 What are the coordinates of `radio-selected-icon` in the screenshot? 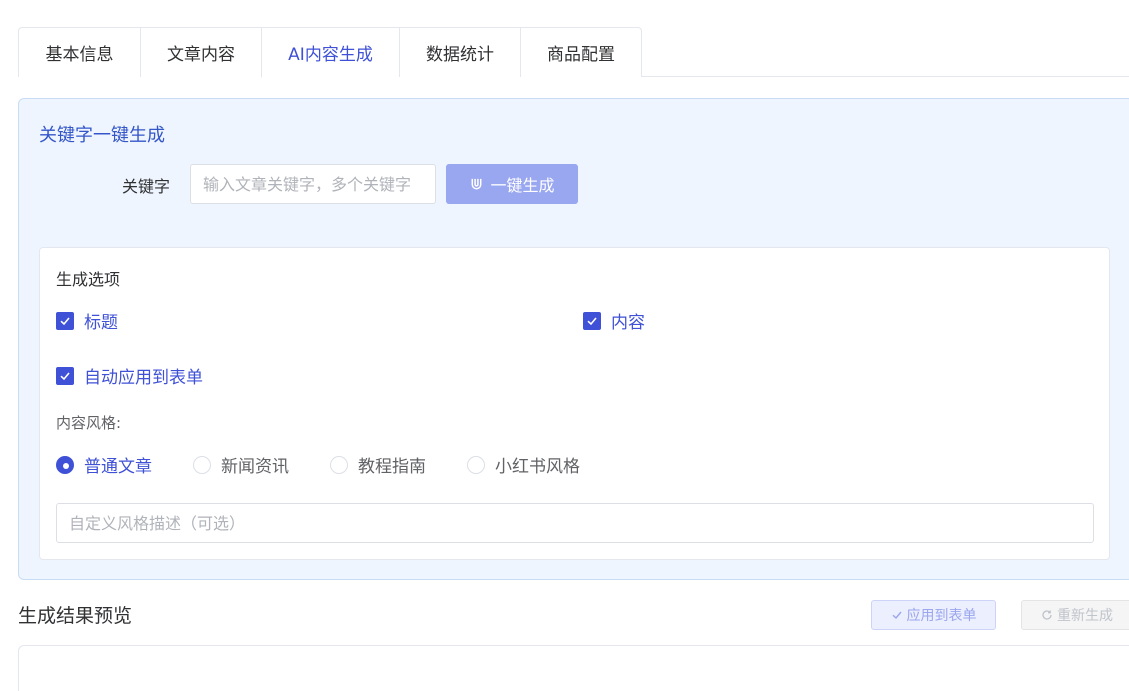 It's located at (65, 464).